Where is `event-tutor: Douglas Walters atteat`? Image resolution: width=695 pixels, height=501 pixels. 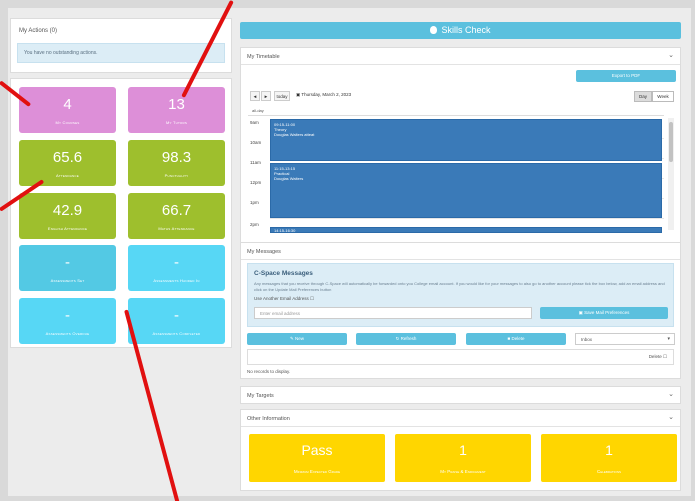
event-tutor: Douglas Walters atteat is located at coordinates (294, 134).